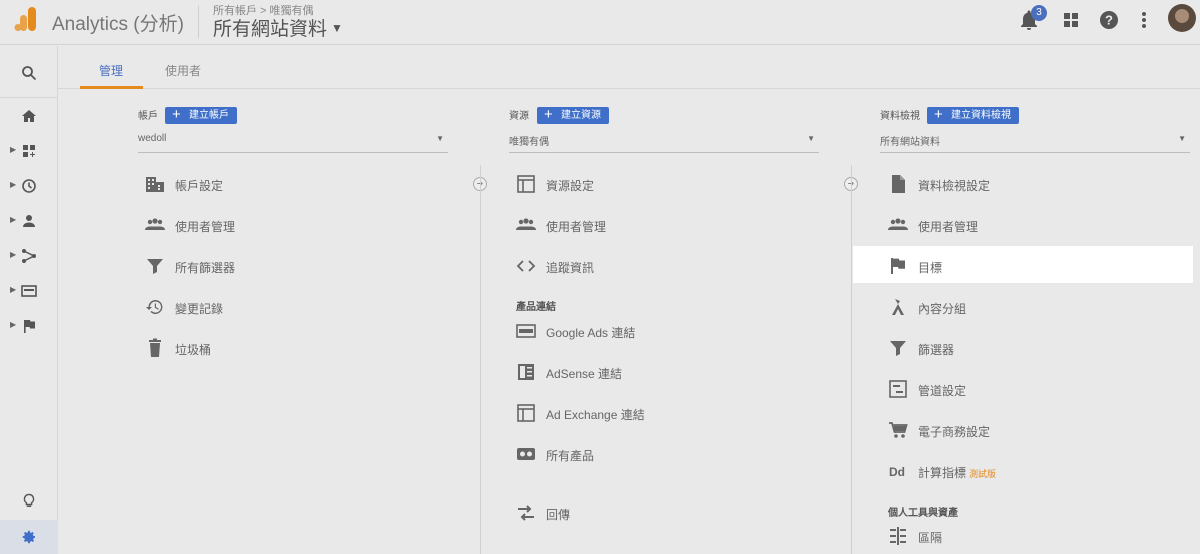 The width and height of the screenshot is (1200, 554). Describe the element at coordinates (573, 115) in the screenshot. I see `create-property-button: 建立資源` at that location.